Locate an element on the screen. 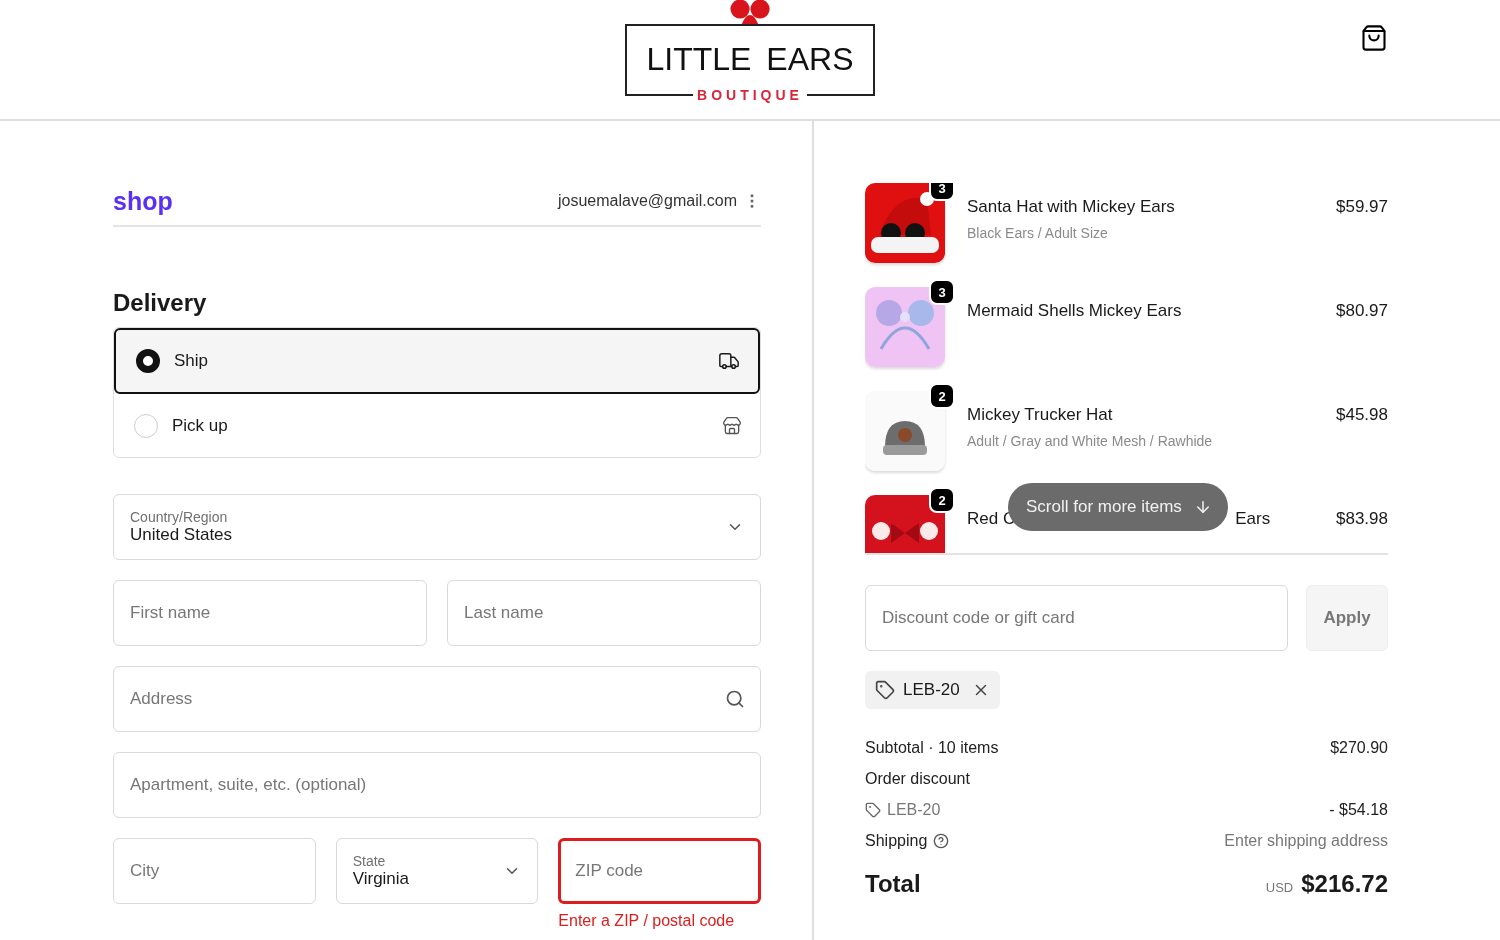  option-label: Ship is located at coordinates (192, 361).